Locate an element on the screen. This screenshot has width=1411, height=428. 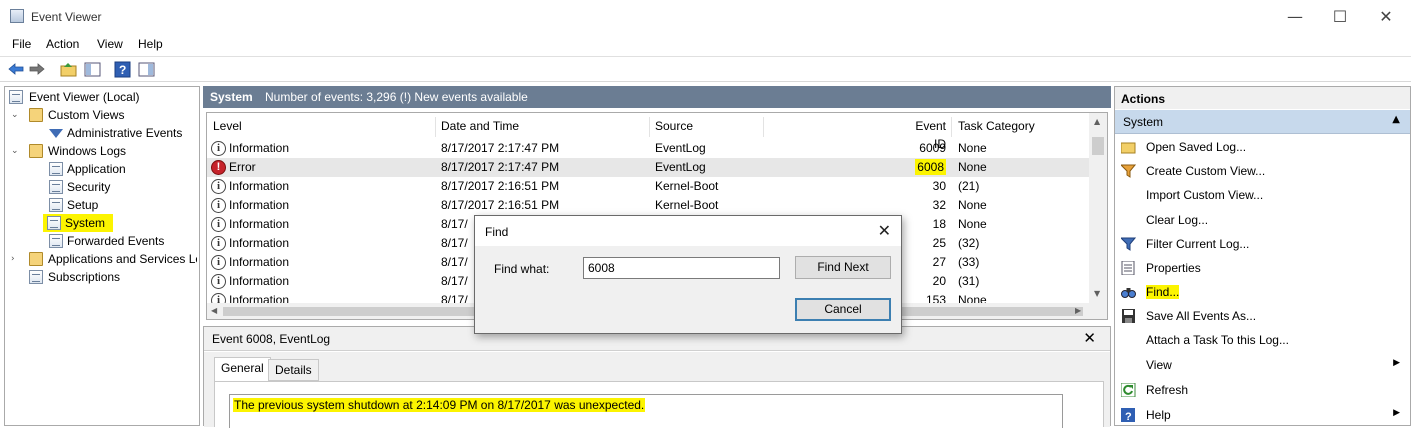
close-icon: ✕ is located at coordinates (884, 230).